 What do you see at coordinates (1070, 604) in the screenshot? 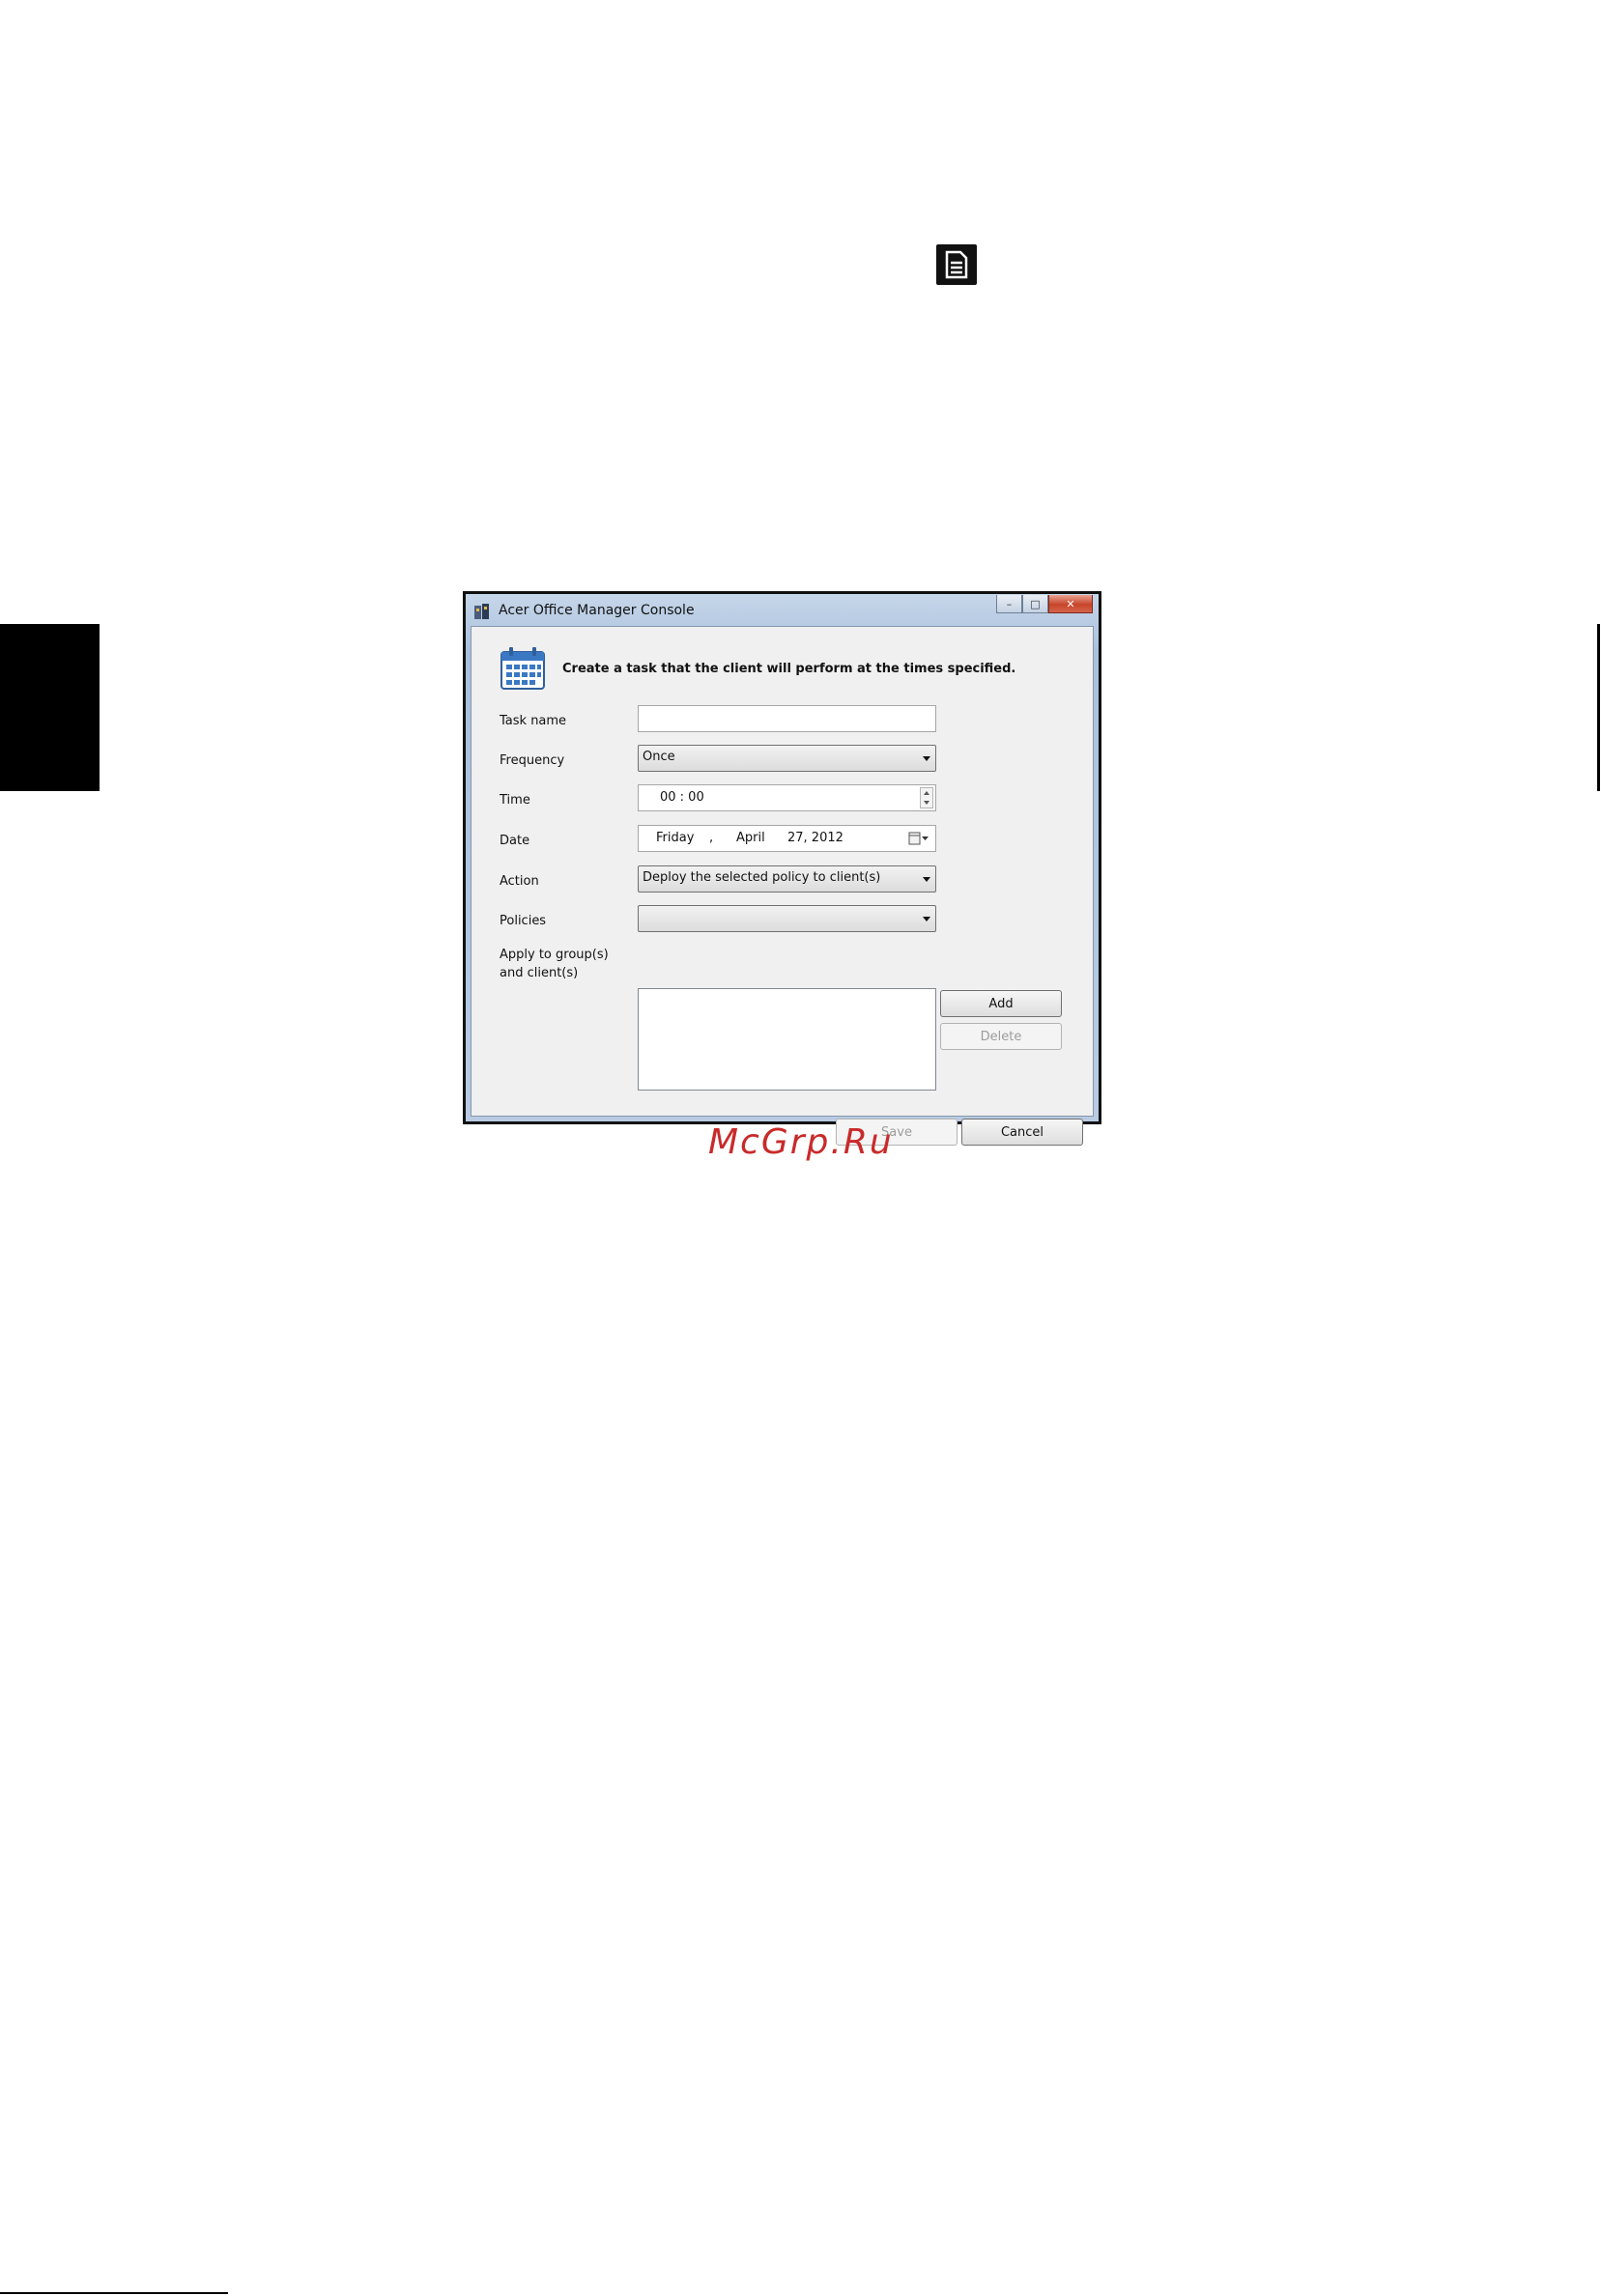
I see `close-button: ✕` at bounding box center [1070, 604].